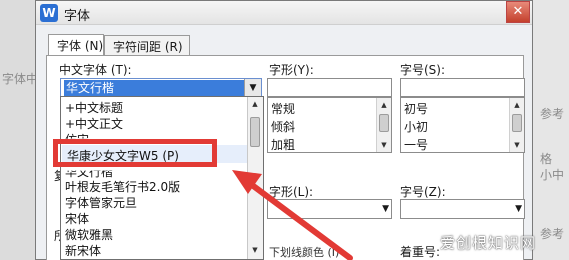  I want to click on annotation-arrow, so click(292, 215).